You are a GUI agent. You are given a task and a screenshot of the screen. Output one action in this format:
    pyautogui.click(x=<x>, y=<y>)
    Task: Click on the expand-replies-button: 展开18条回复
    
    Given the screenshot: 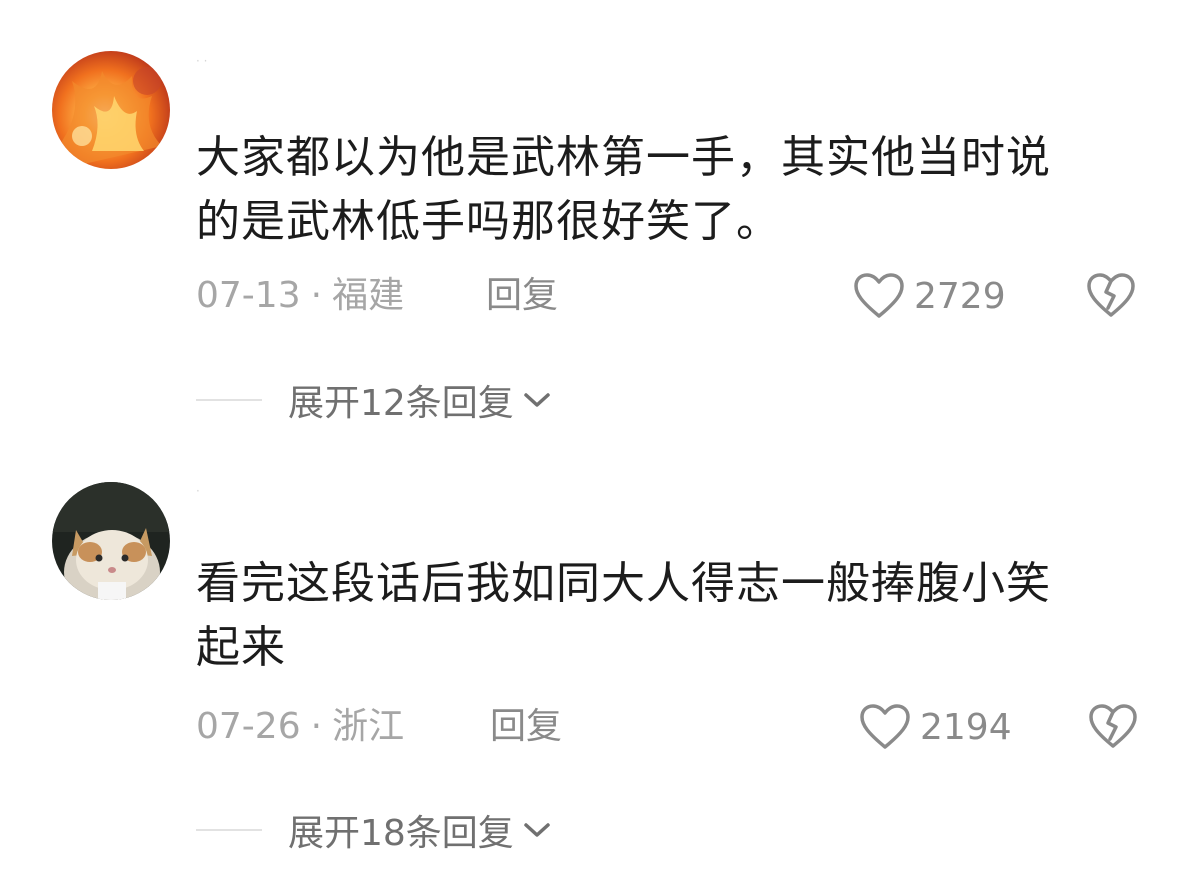 What is the action you would take?
    pyautogui.click(x=374, y=830)
    